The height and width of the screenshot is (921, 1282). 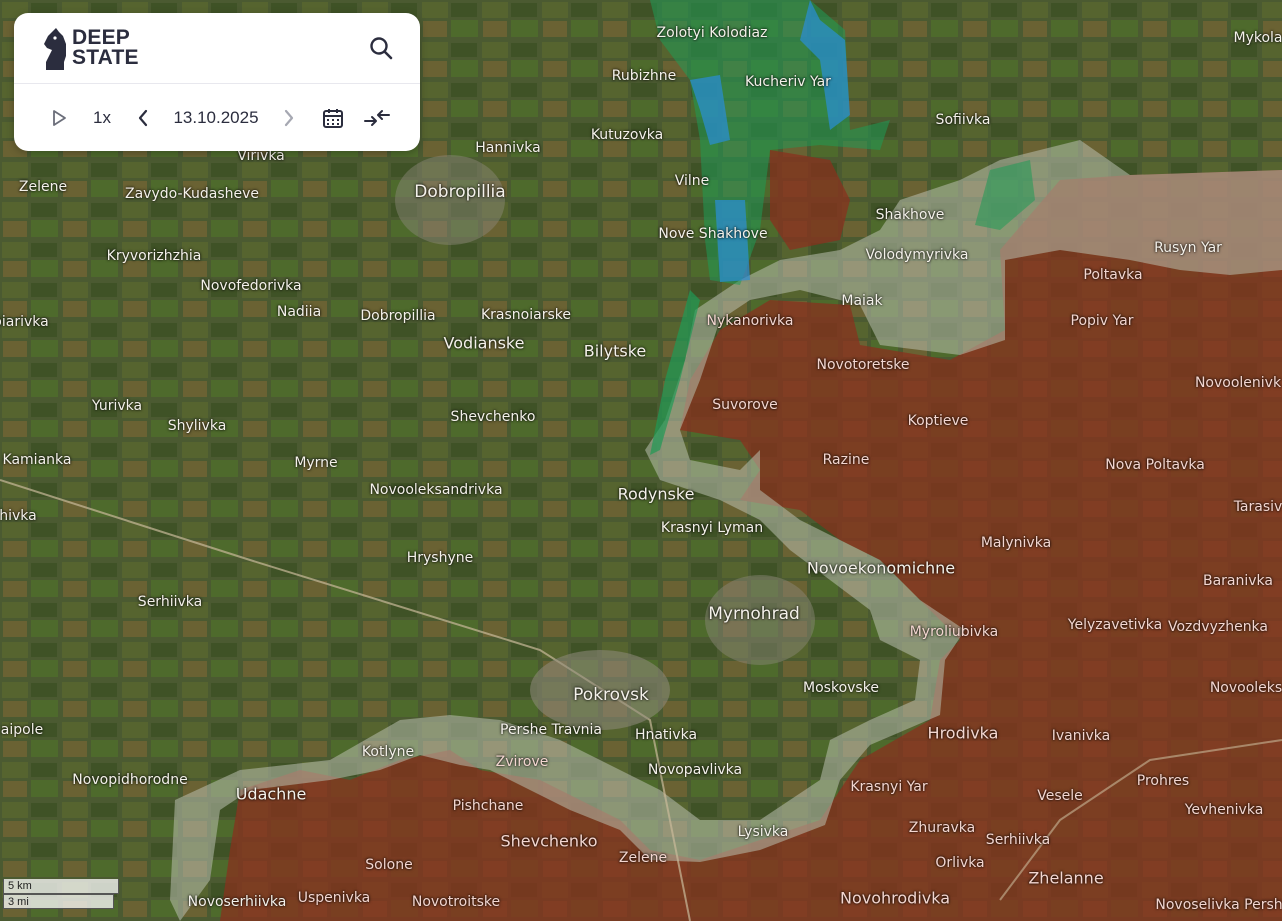 What do you see at coordinates (841, 688) in the screenshot?
I see `place-label: Moskovske` at bounding box center [841, 688].